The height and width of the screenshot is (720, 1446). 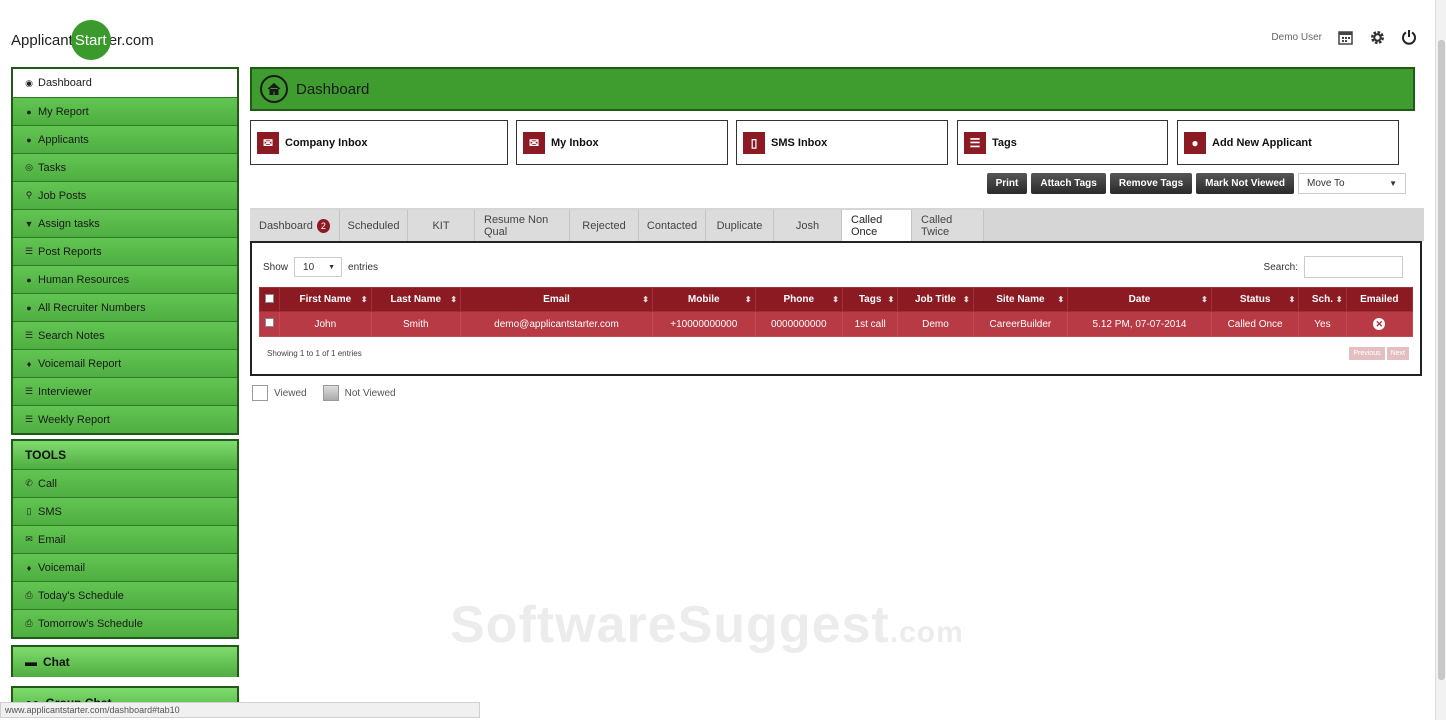 I want to click on column-header-emailed: Emailed, so click(x=1379, y=299).